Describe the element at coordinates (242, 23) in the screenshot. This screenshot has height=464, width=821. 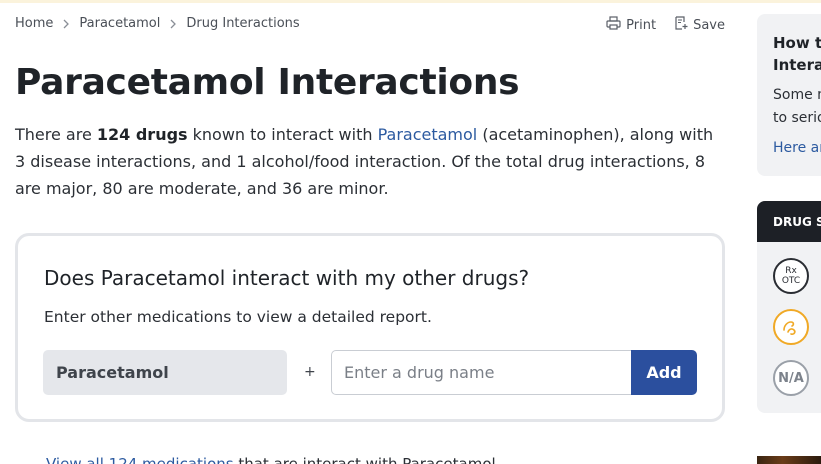
I see `breadcrumb-drug-interactions: Drug Interactions` at that location.